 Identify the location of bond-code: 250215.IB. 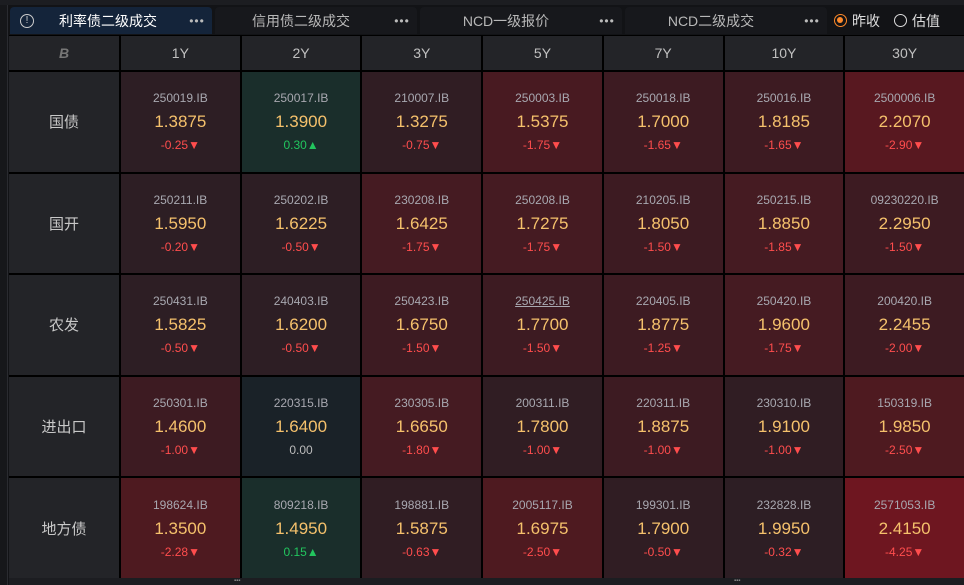
(784, 200).